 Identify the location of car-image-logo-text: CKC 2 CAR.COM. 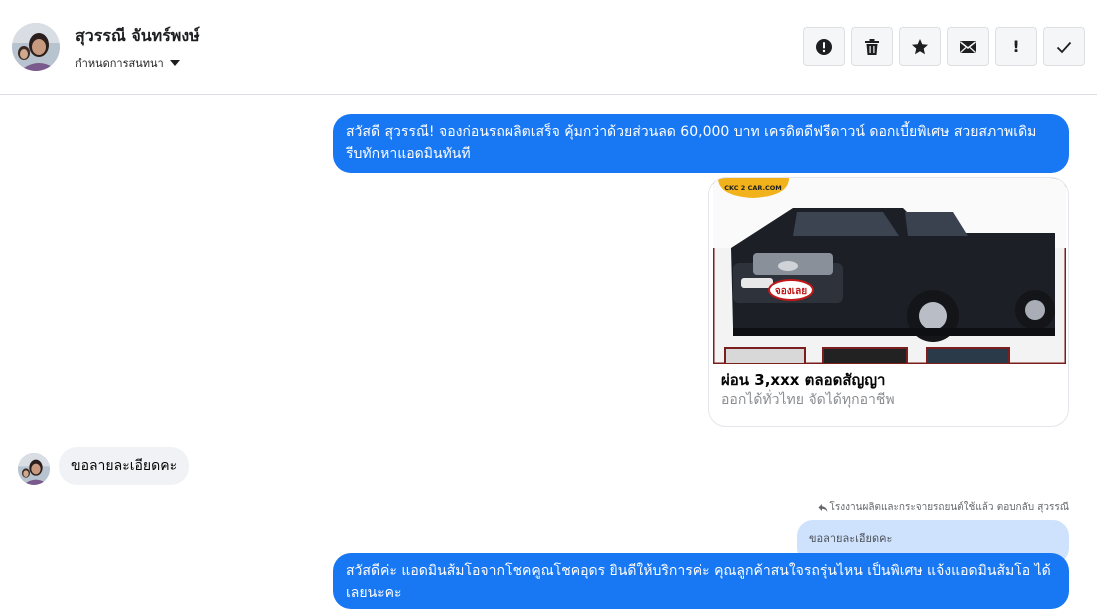
(753, 188).